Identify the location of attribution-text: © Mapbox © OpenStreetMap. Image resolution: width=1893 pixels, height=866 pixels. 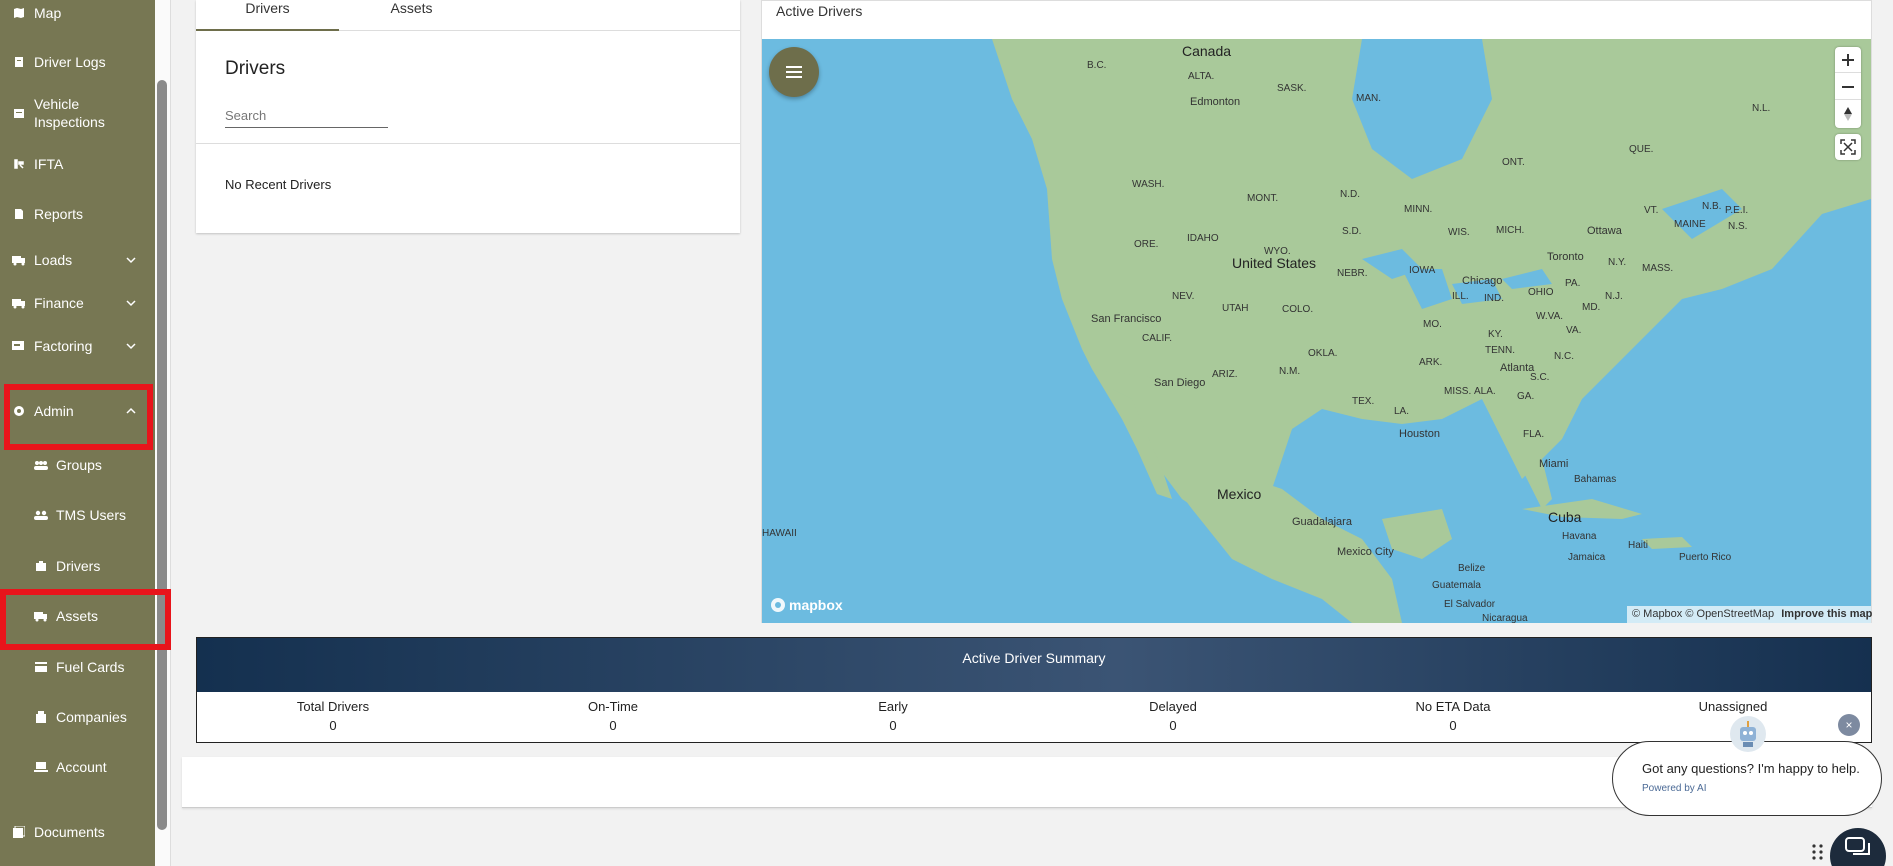
(1703, 614).